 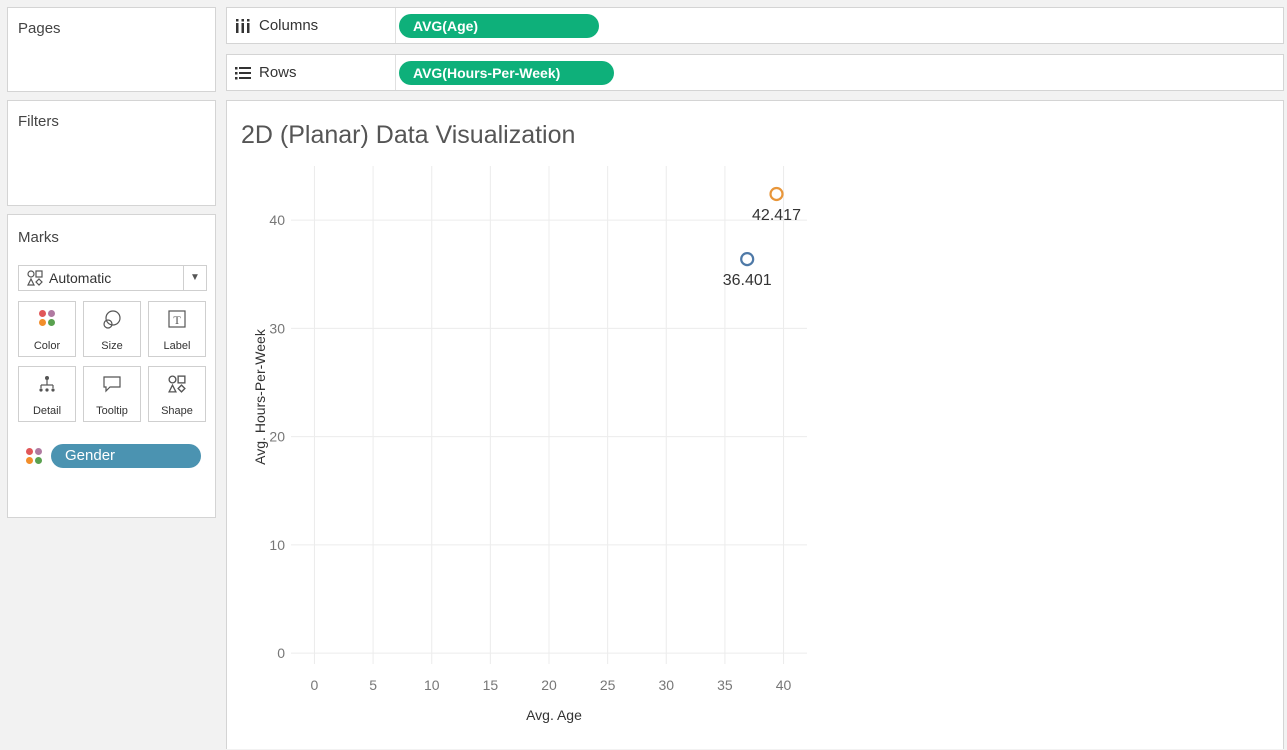 I want to click on color-icon, so click(x=47, y=318).